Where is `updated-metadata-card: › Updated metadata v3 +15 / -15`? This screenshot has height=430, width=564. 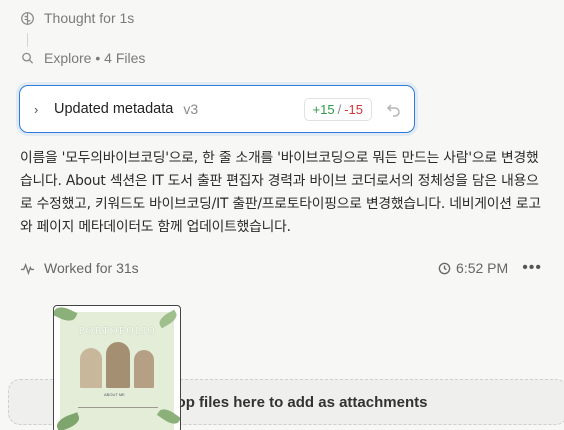 updated-metadata-card: › Updated metadata v3 +15 / -15 is located at coordinates (217, 109).